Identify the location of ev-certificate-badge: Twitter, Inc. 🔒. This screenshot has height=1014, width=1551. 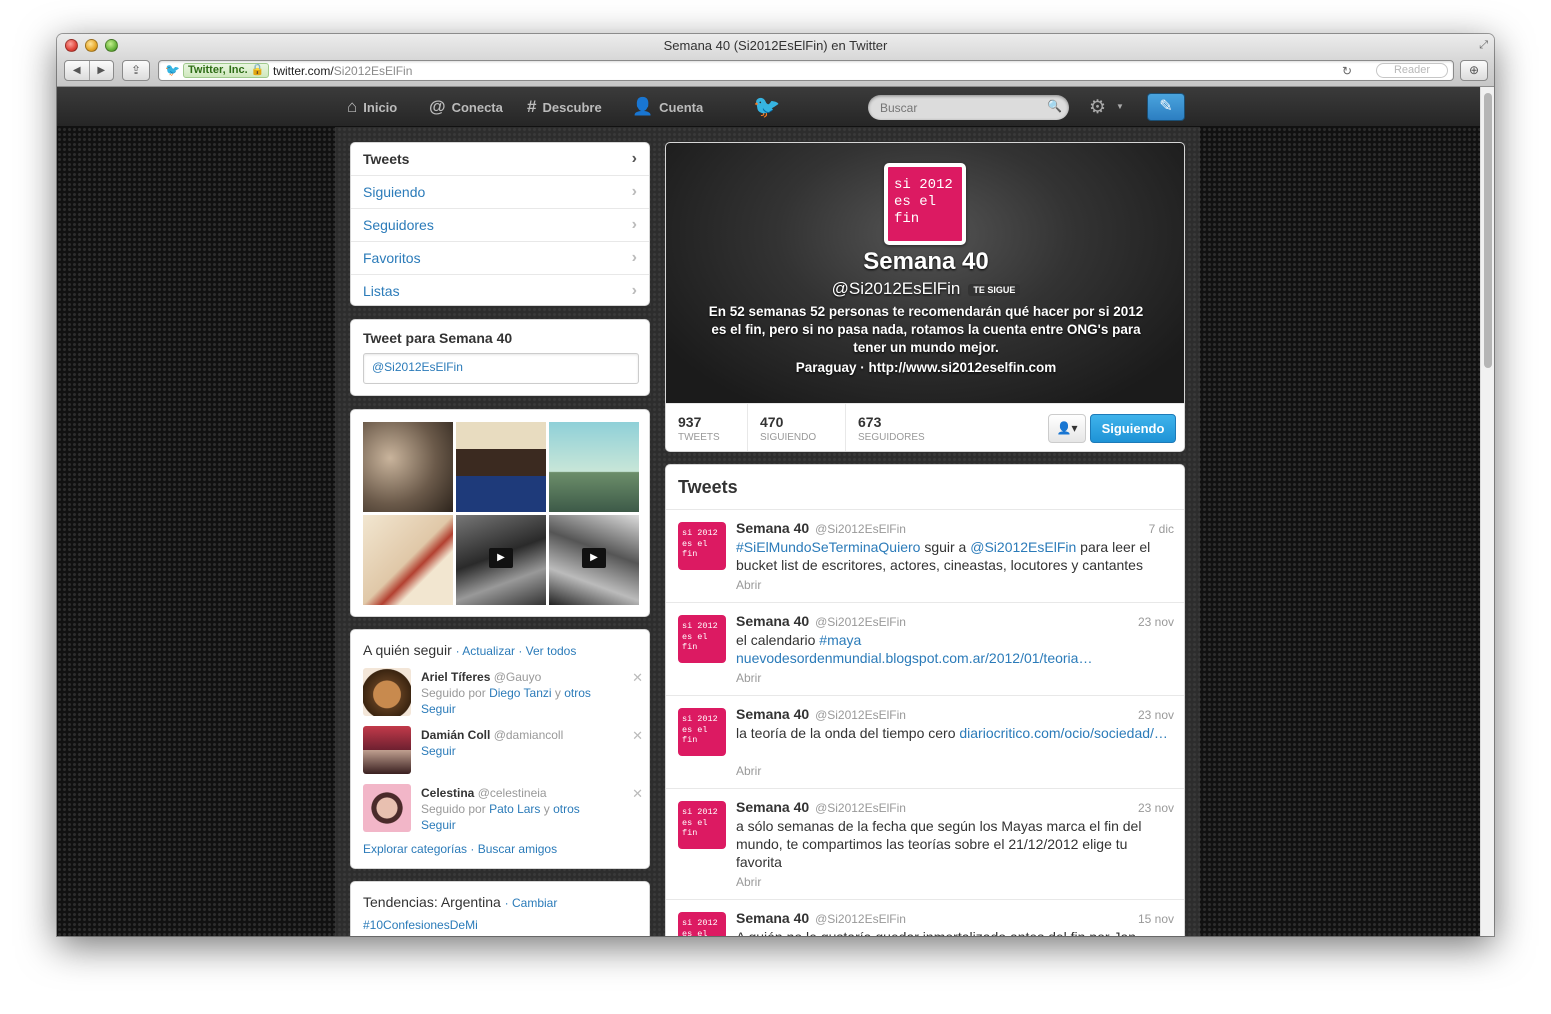
(226, 70).